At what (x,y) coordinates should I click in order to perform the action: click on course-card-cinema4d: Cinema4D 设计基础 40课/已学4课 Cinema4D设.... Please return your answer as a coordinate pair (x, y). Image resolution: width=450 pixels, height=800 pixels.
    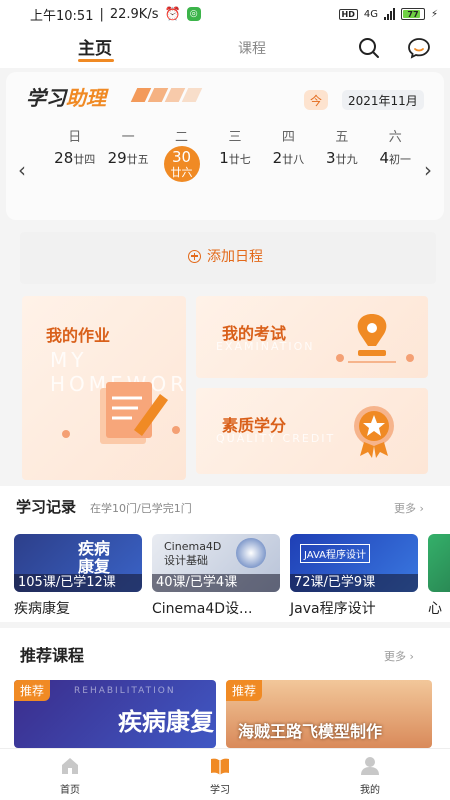
    Looking at the image, I should click on (216, 576).